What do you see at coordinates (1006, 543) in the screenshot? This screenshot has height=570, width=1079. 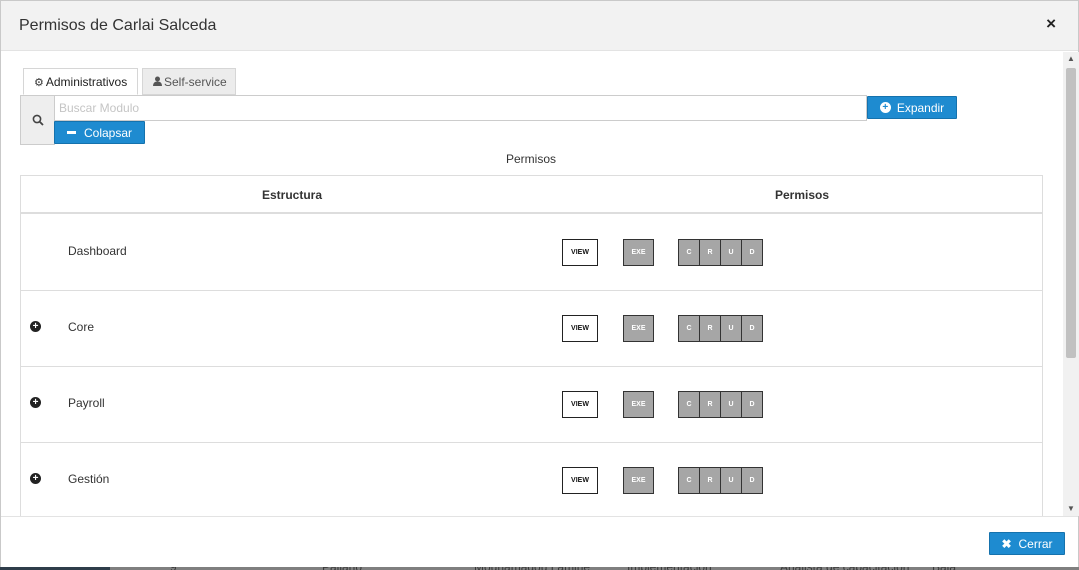 I see `close-icon: ✖` at bounding box center [1006, 543].